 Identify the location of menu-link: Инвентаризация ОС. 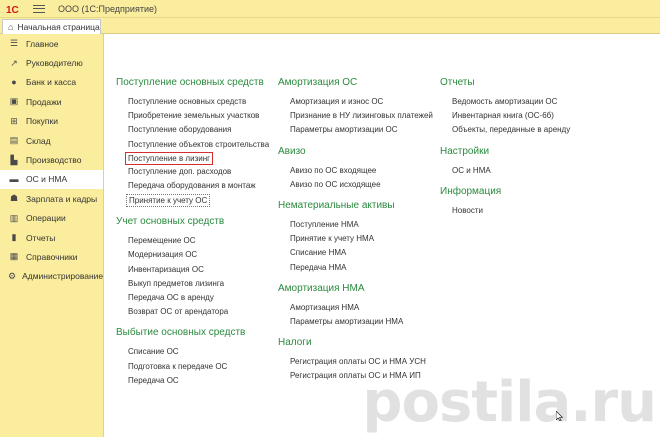
(192, 270).